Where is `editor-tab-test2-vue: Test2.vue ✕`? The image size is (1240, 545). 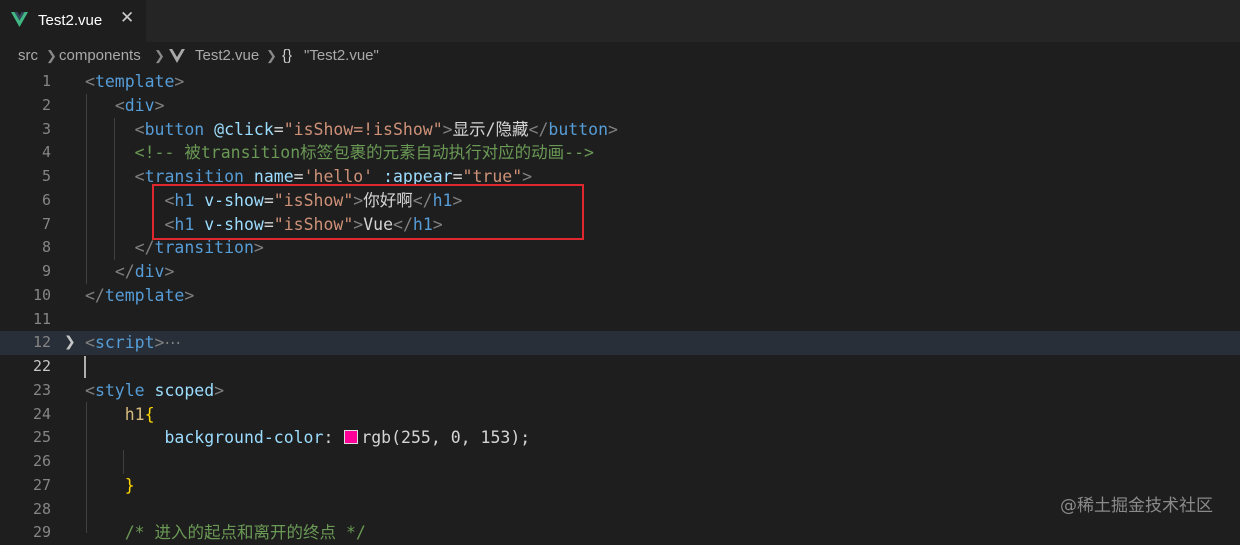 editor-tab-test2-vue: Test2.vue ✕ is located at coordinates (73, 21).